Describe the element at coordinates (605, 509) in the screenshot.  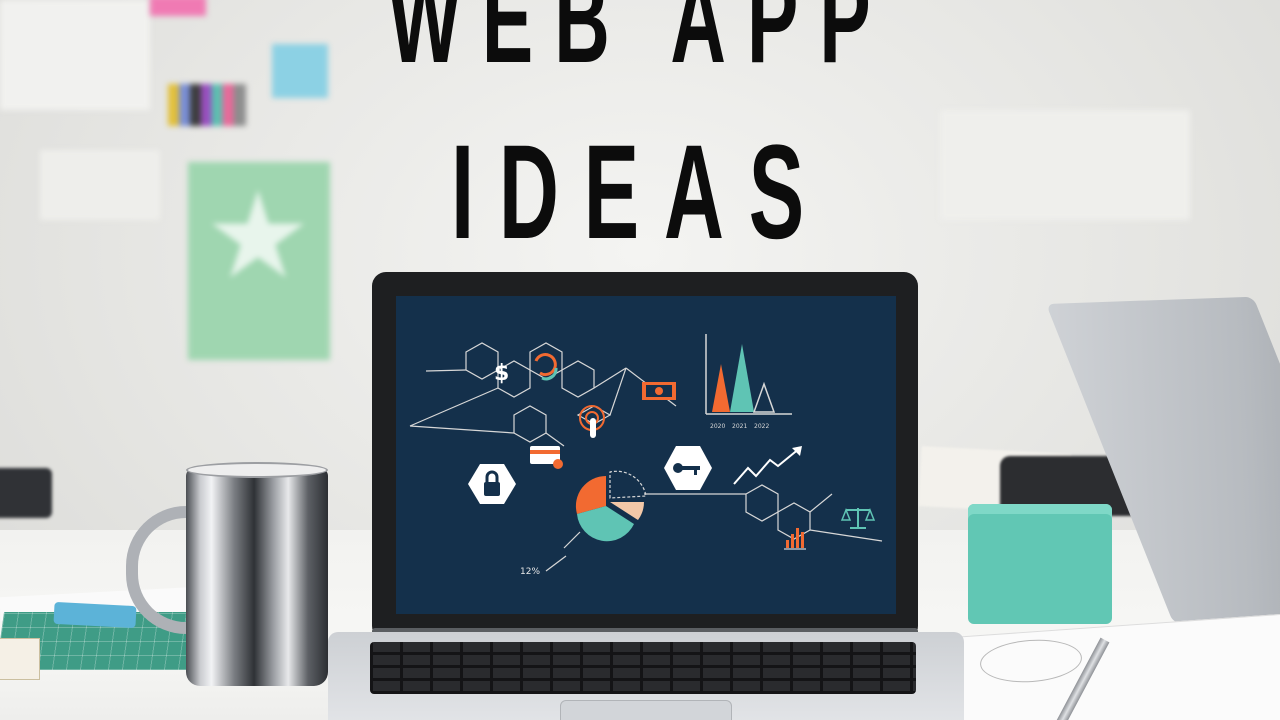
I see `pie-chart-icon` at that location.